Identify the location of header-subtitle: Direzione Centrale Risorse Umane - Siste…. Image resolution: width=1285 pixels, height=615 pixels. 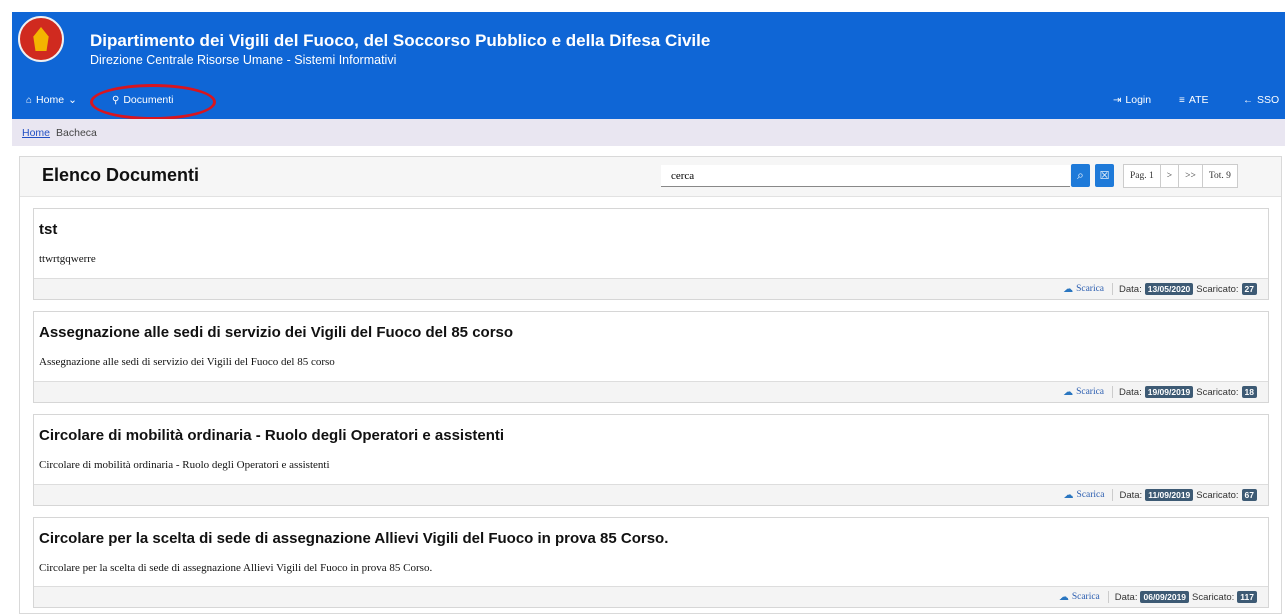
(243, 60).